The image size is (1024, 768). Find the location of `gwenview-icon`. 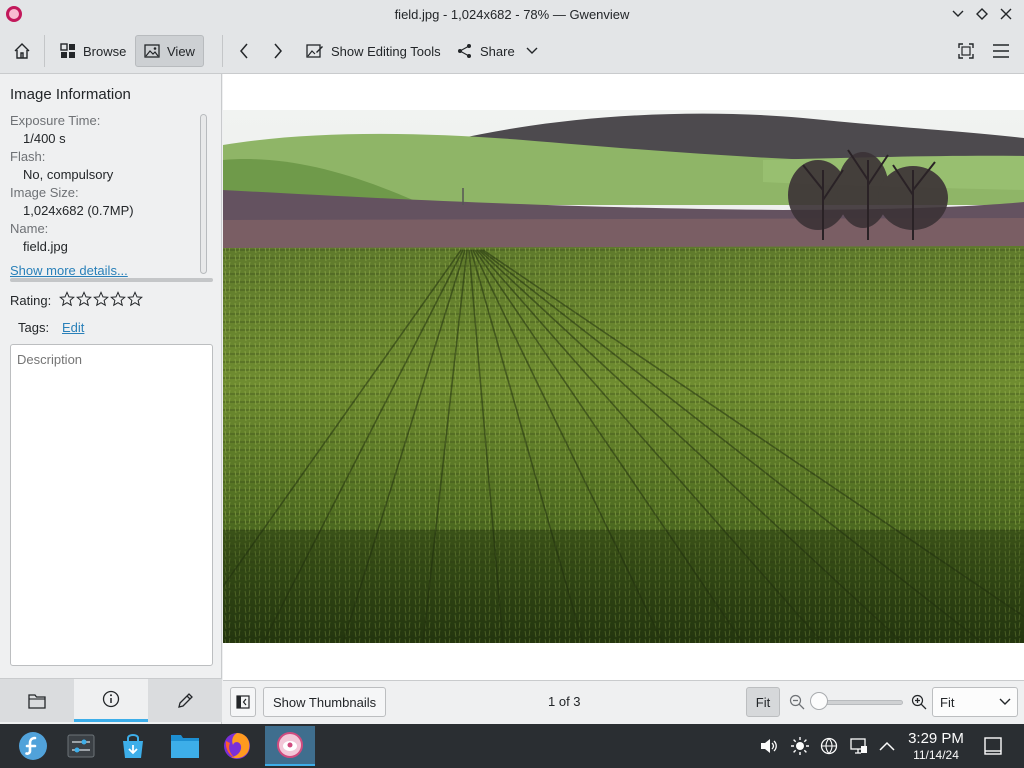

gwenview-icon is located at coordinates (290, 745).